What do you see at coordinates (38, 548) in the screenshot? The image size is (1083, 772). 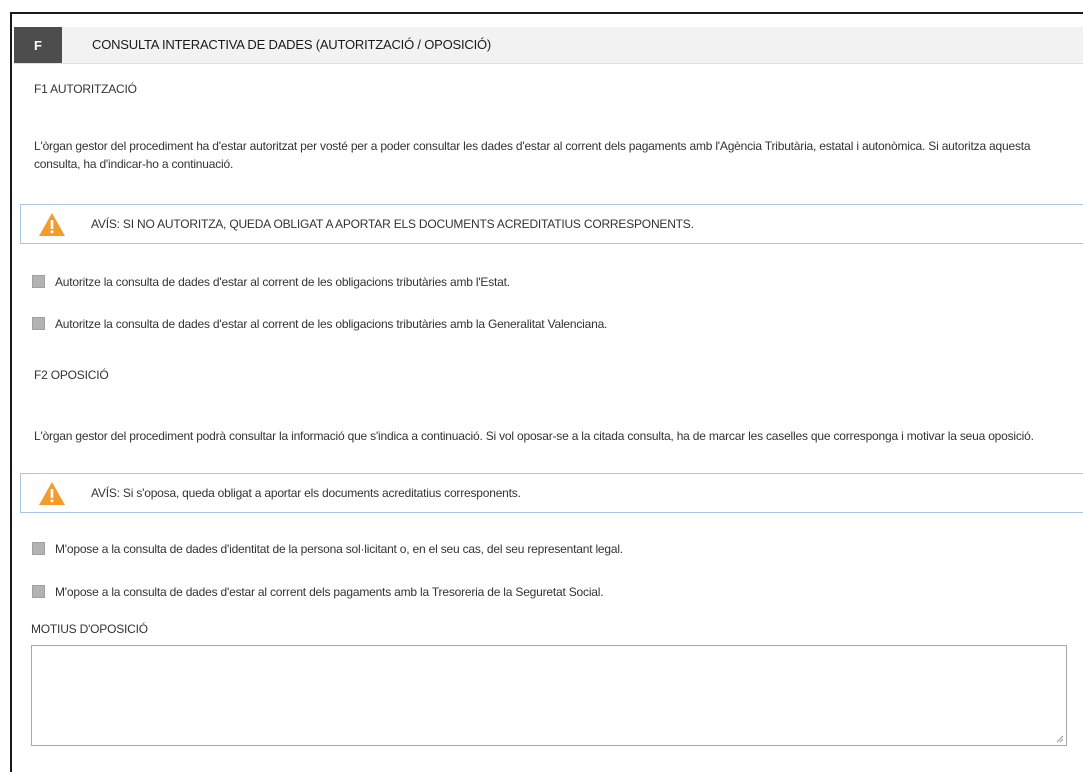 I see `checkbox-opose-identitat` at bounding box center [38, 548].